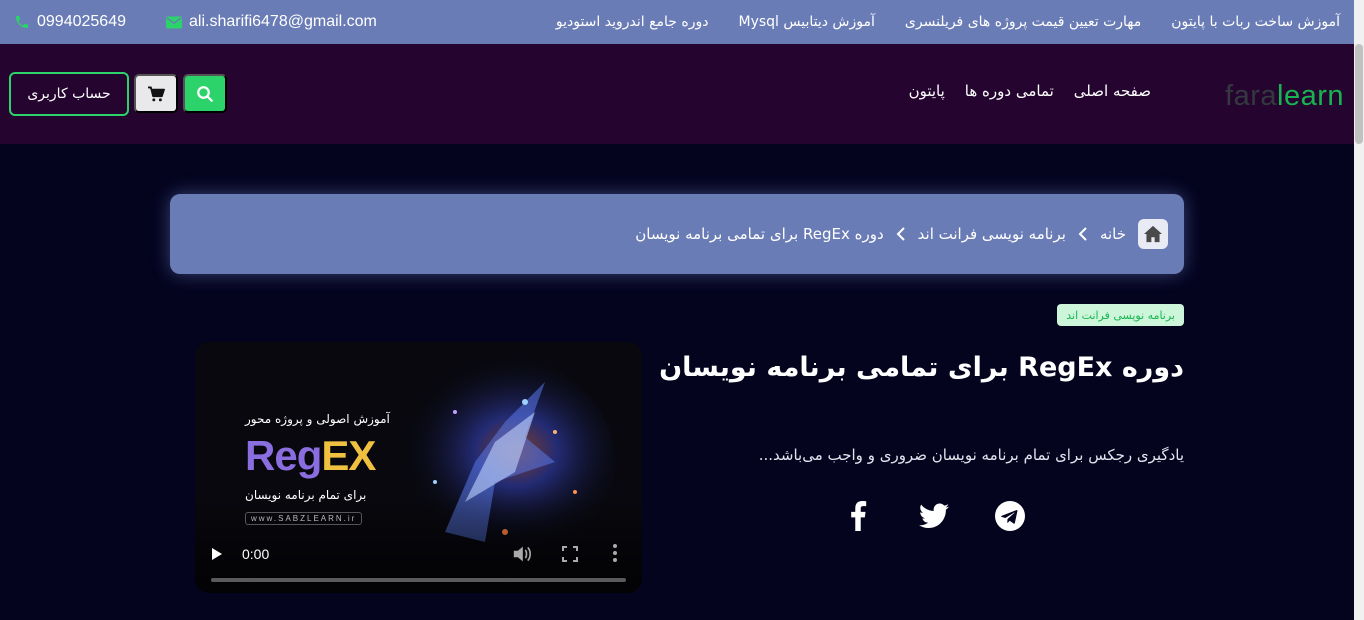 This screenshot has height=620, width=1364. I want to click on video-promo-site: www.SABZLEARN.ir, so click(304, 518).